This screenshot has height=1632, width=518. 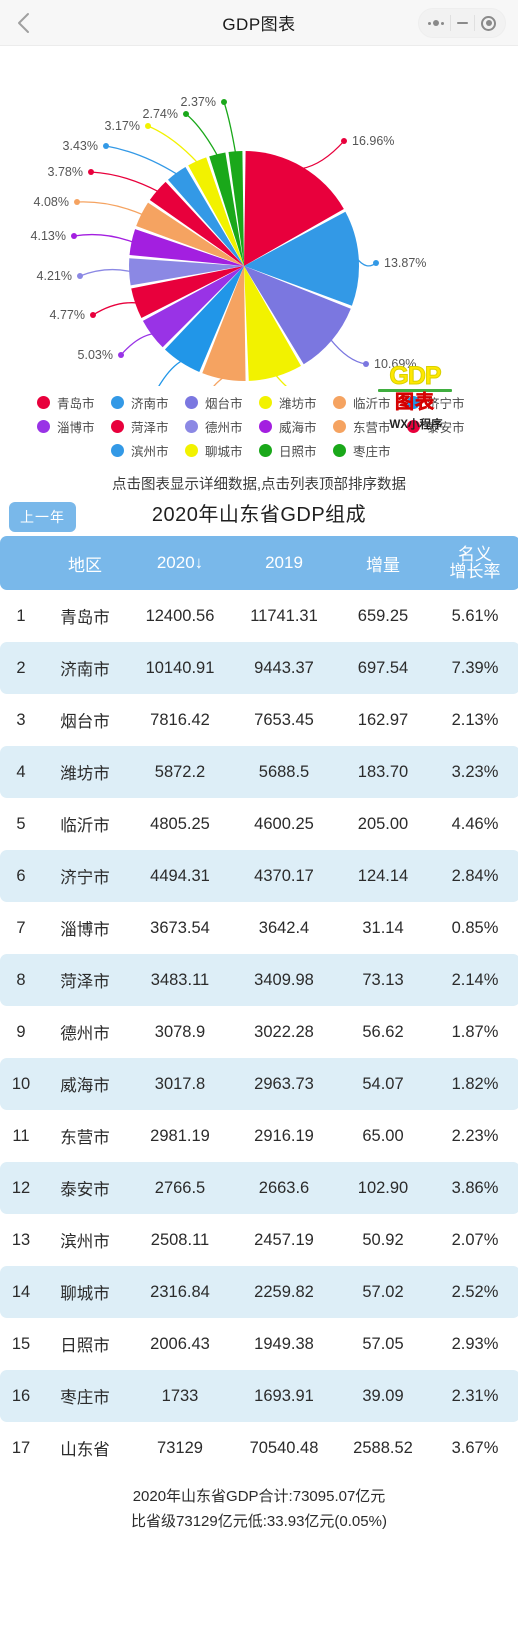 I want to click on table-row: 14 聊城市 2316.84 2259.82 57.02 2.52%, so click(x=259, y=1292).